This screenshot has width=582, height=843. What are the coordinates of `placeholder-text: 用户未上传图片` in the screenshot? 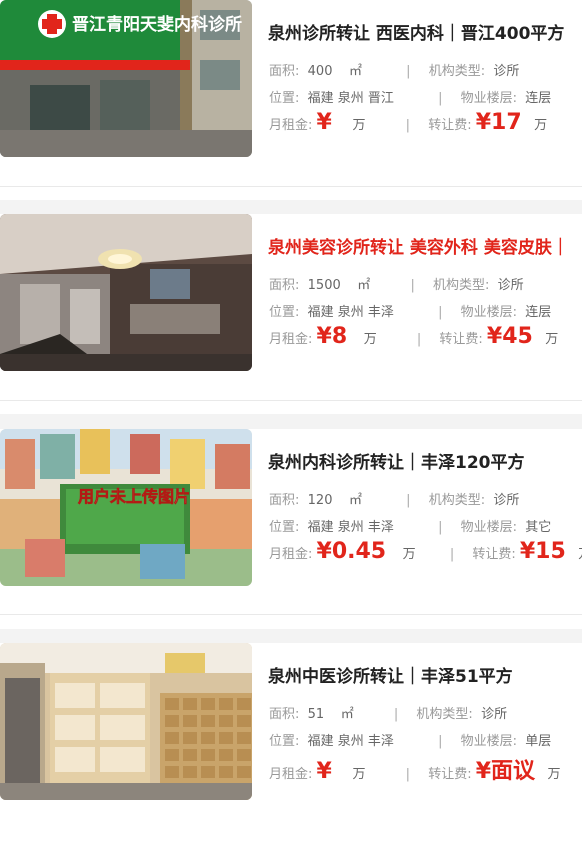 It's located at (134, 496).